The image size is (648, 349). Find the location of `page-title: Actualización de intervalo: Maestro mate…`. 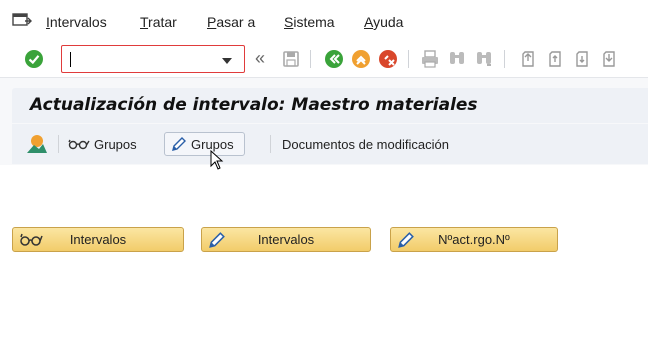

page-title: Actualización de intervalo: Maestro mate… is located at coordinates (254, 105).